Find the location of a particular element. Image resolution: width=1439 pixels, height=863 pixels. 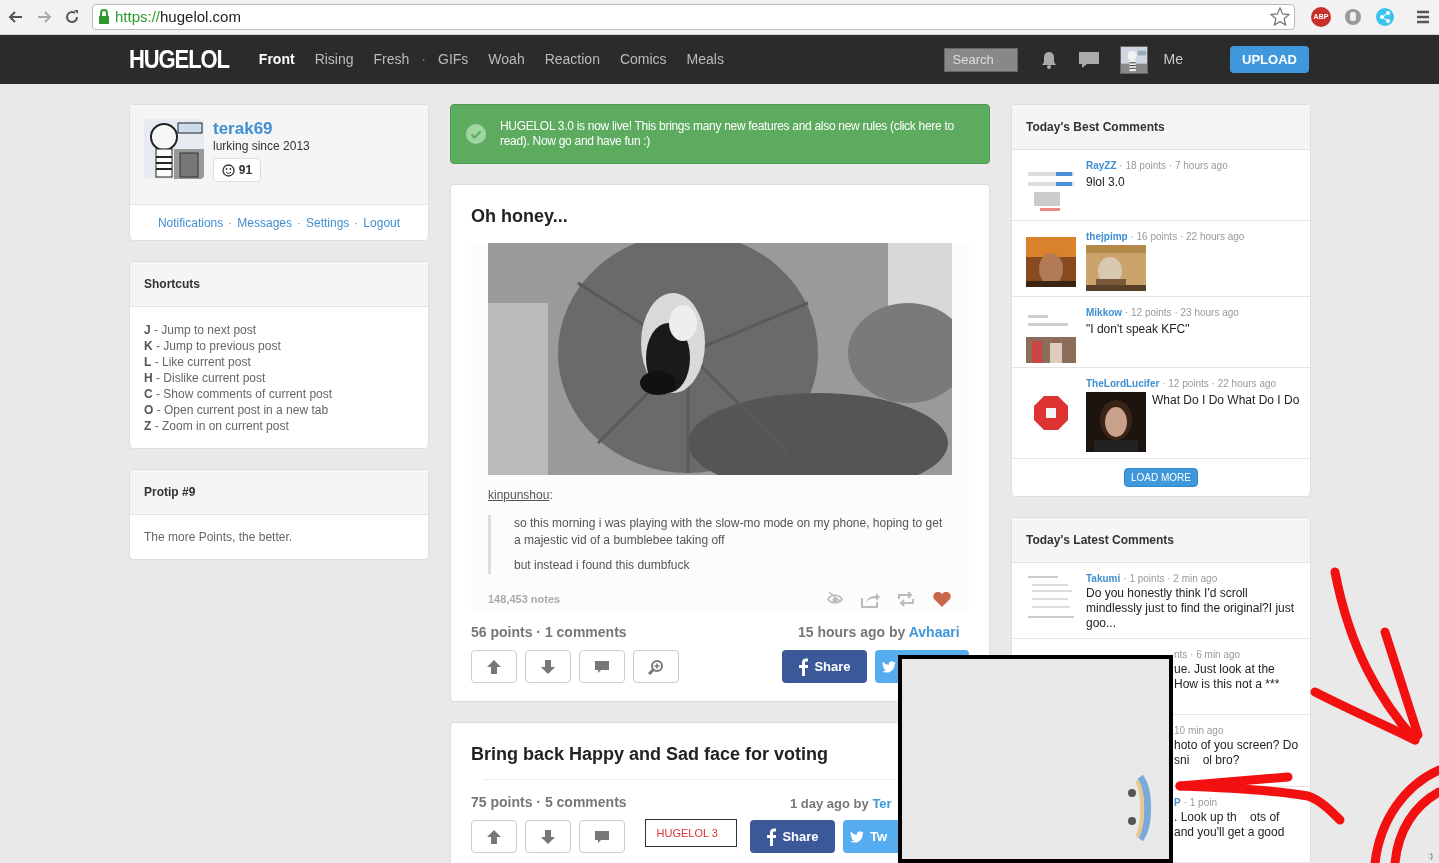

panel-title: Protip #9 is located at coordinates (170, 492).